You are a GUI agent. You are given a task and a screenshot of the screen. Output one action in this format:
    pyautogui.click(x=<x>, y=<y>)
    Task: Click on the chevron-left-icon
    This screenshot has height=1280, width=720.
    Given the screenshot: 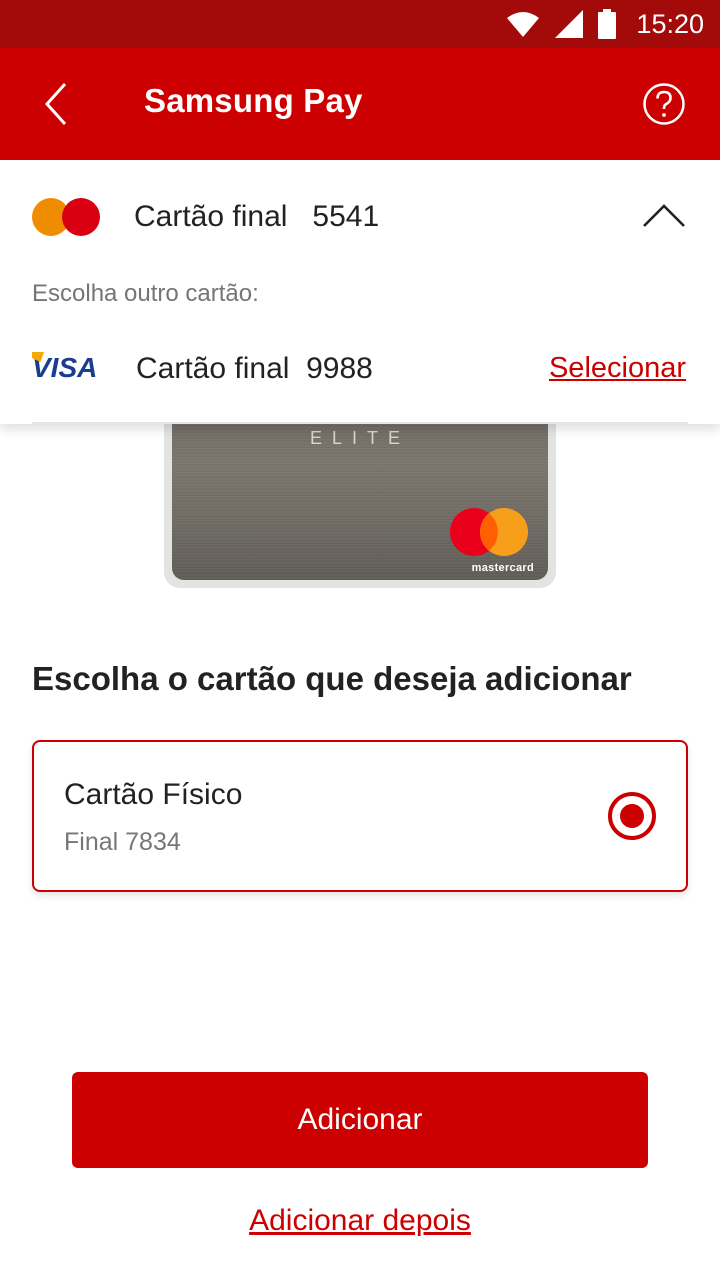 What is the action you would take?
    pyautogui.click(x=55, y=104)
    